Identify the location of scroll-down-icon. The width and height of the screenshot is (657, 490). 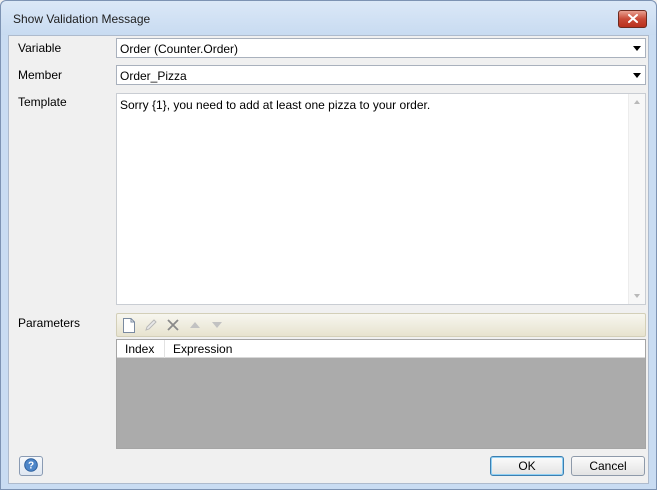
(637, 296).